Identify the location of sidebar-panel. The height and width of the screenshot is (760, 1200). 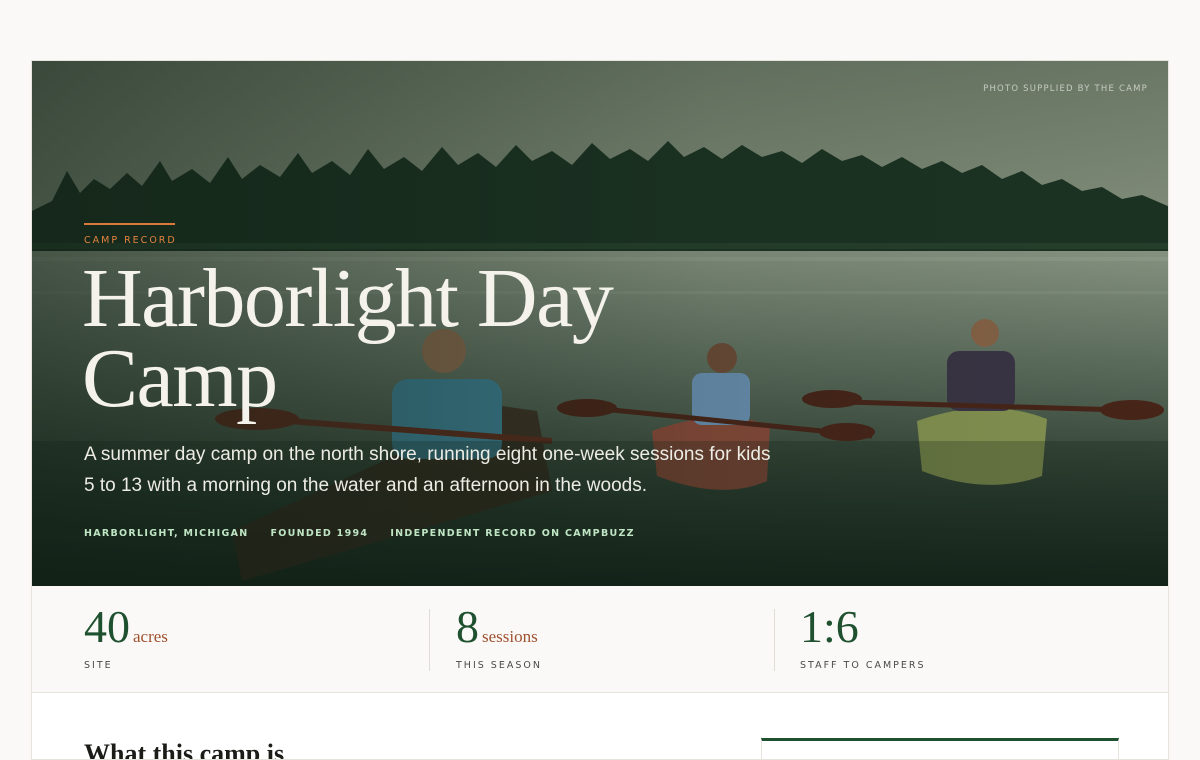
(940, 748).